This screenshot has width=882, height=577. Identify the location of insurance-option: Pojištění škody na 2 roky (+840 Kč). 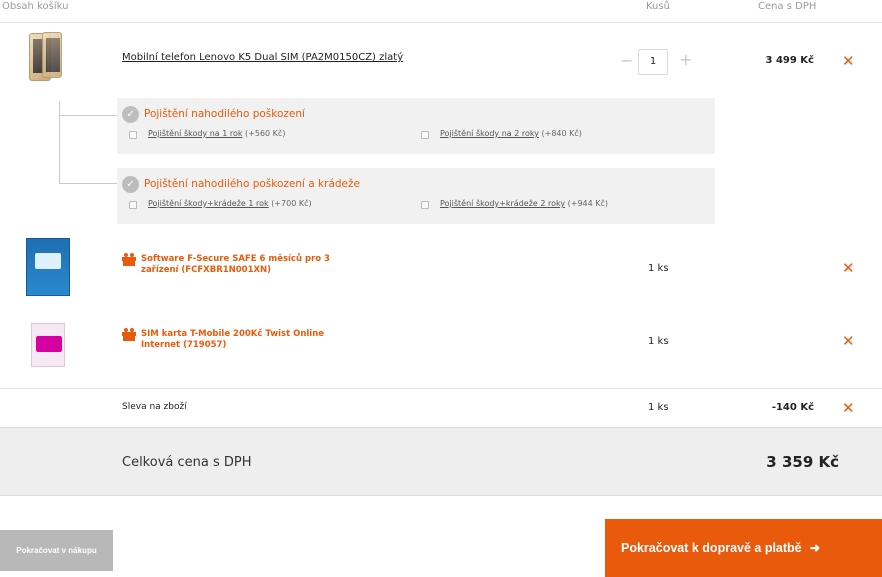
(511, 133).